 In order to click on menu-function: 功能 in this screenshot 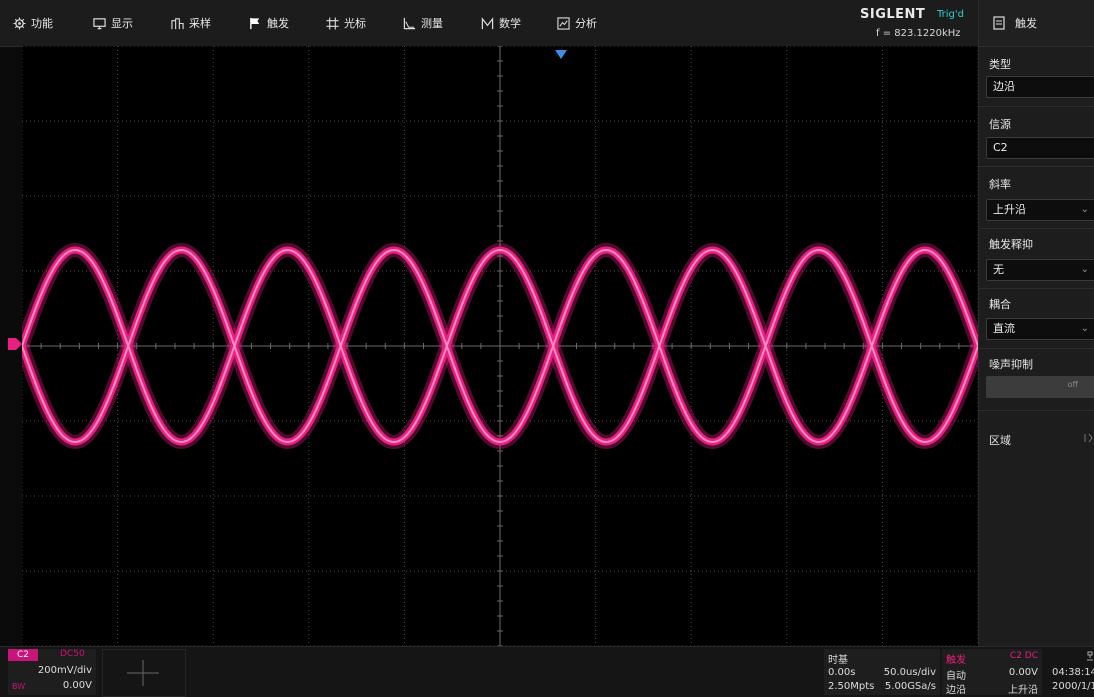, I will do `click(32, 23)`.